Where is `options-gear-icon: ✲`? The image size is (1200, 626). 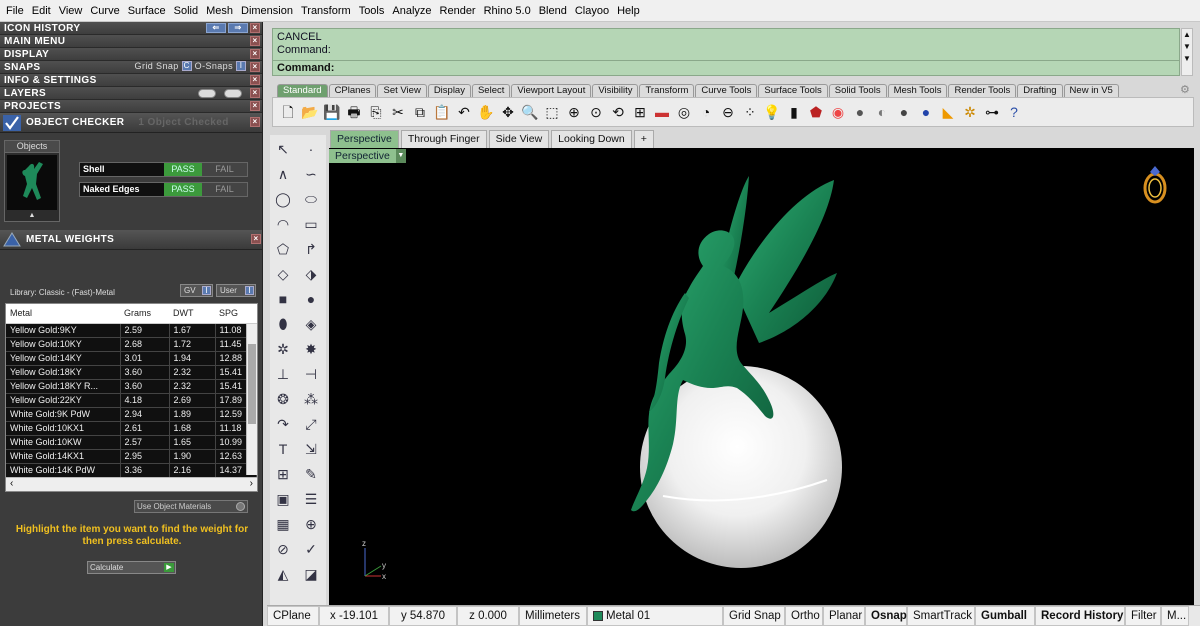
options-gear-icon: ✲ is located at coordinates (970, 112).